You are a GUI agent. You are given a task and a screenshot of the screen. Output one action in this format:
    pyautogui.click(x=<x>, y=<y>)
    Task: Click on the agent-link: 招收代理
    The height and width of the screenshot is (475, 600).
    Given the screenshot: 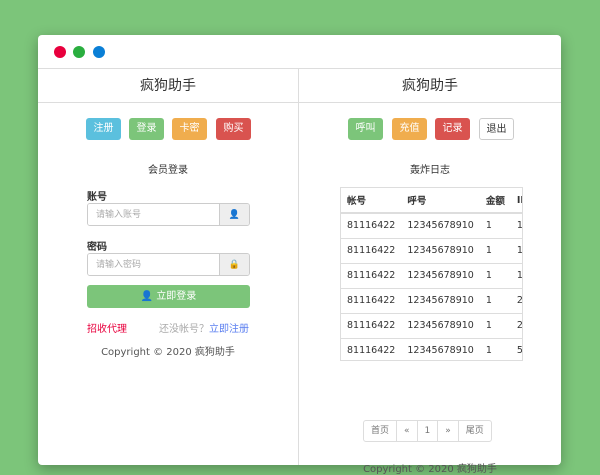 What is the action you would take?
    pyautogui.click(x=107, y=327)
    